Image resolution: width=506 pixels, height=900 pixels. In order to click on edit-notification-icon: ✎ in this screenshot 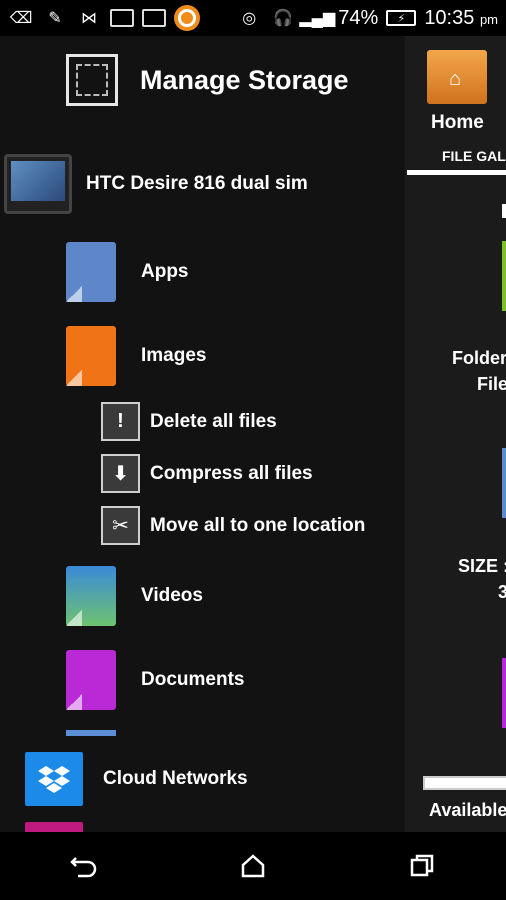, I will do `click(55, 18)`.